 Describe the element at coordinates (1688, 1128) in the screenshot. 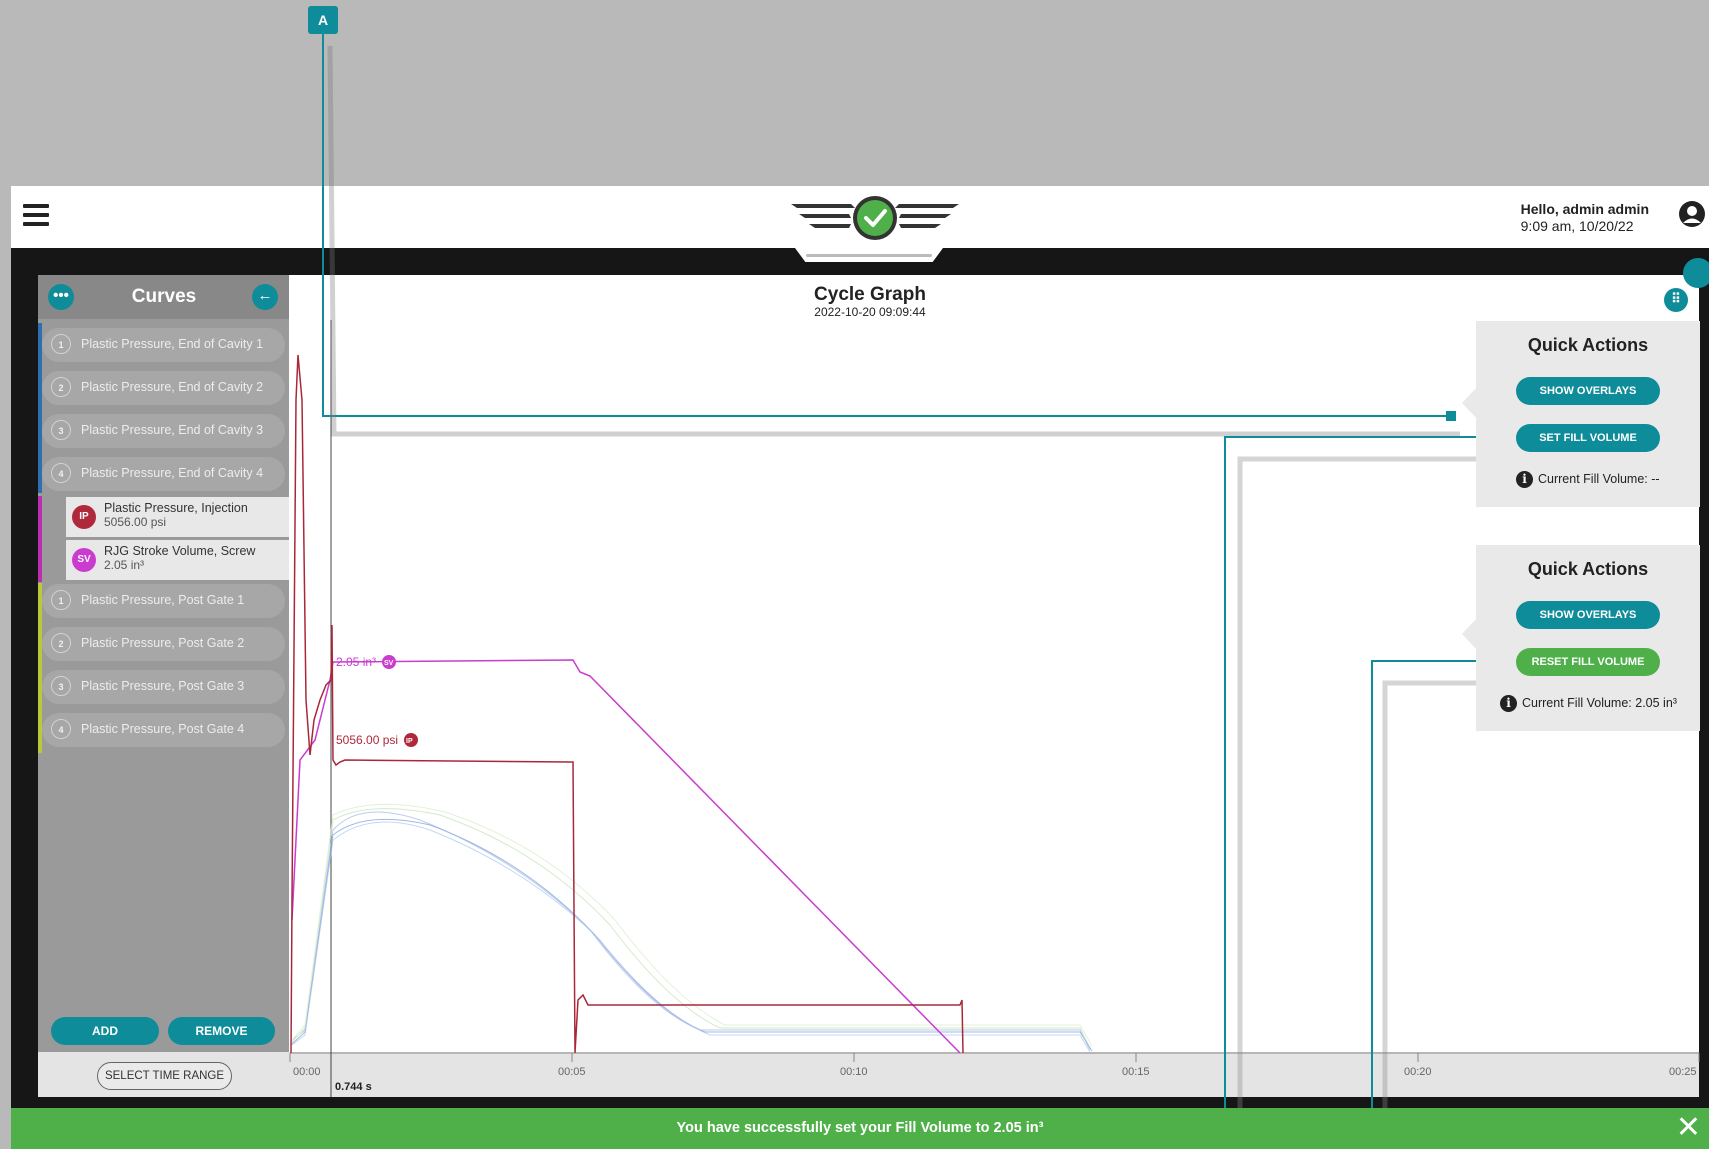

I see `close-icon: ✕` at that location.